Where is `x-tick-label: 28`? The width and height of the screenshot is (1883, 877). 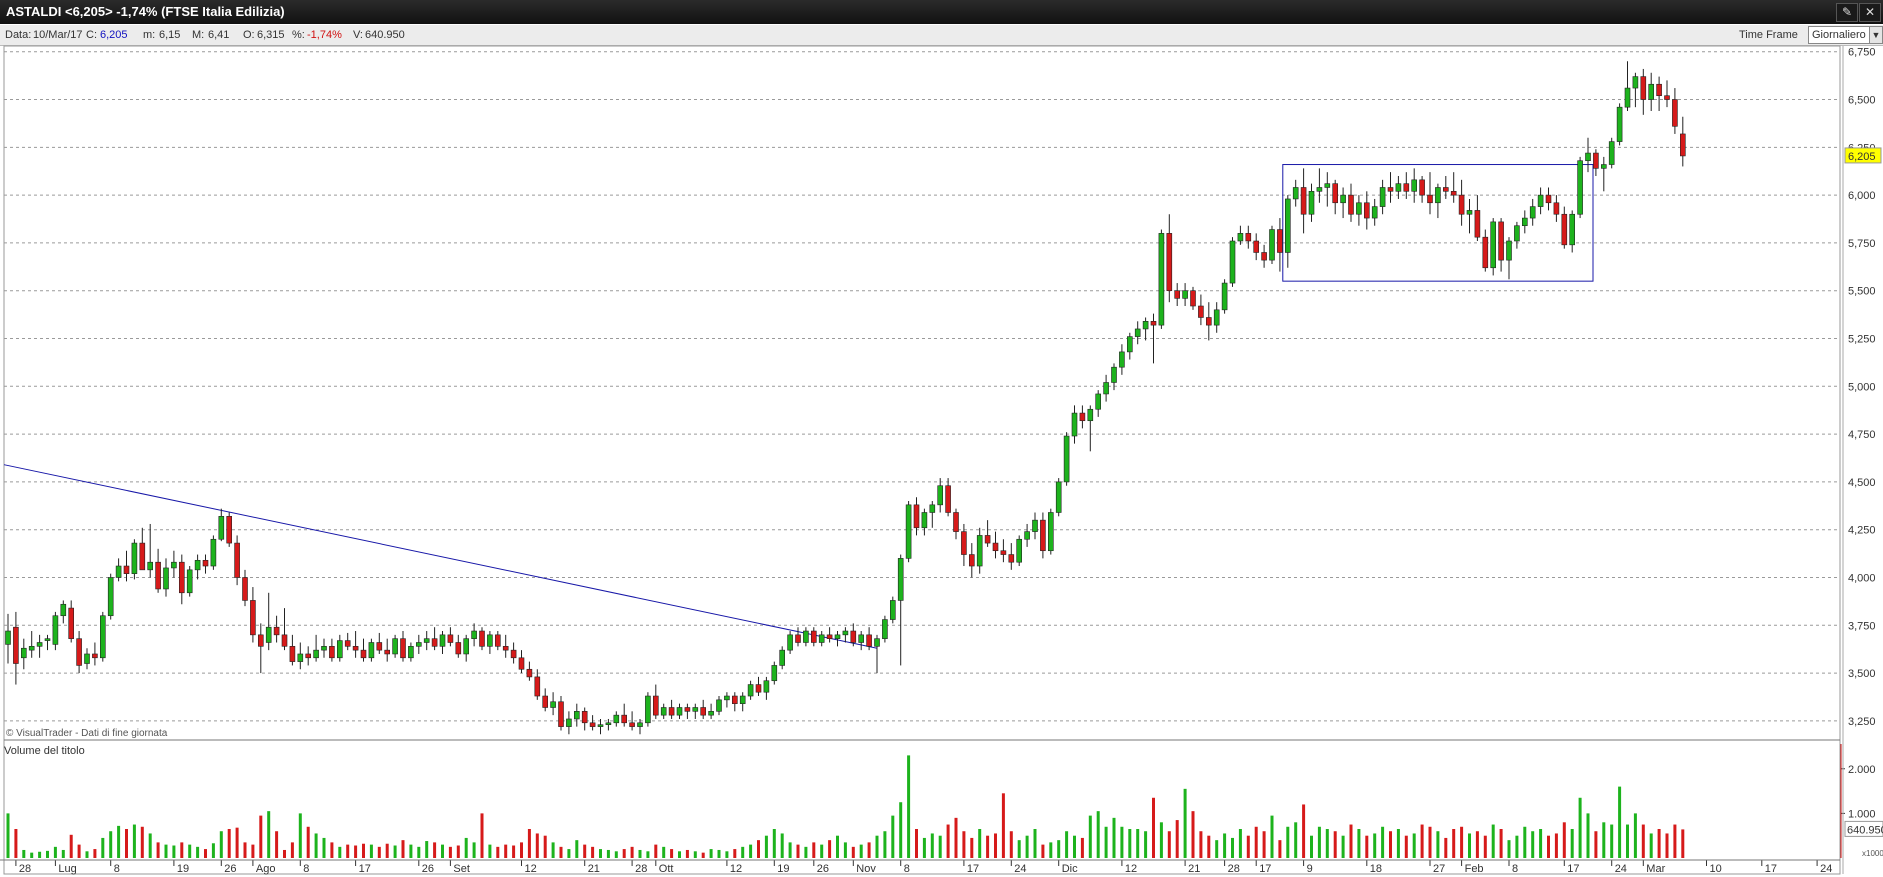
x-tick-label: 28 is located at coordinates (641, 869).